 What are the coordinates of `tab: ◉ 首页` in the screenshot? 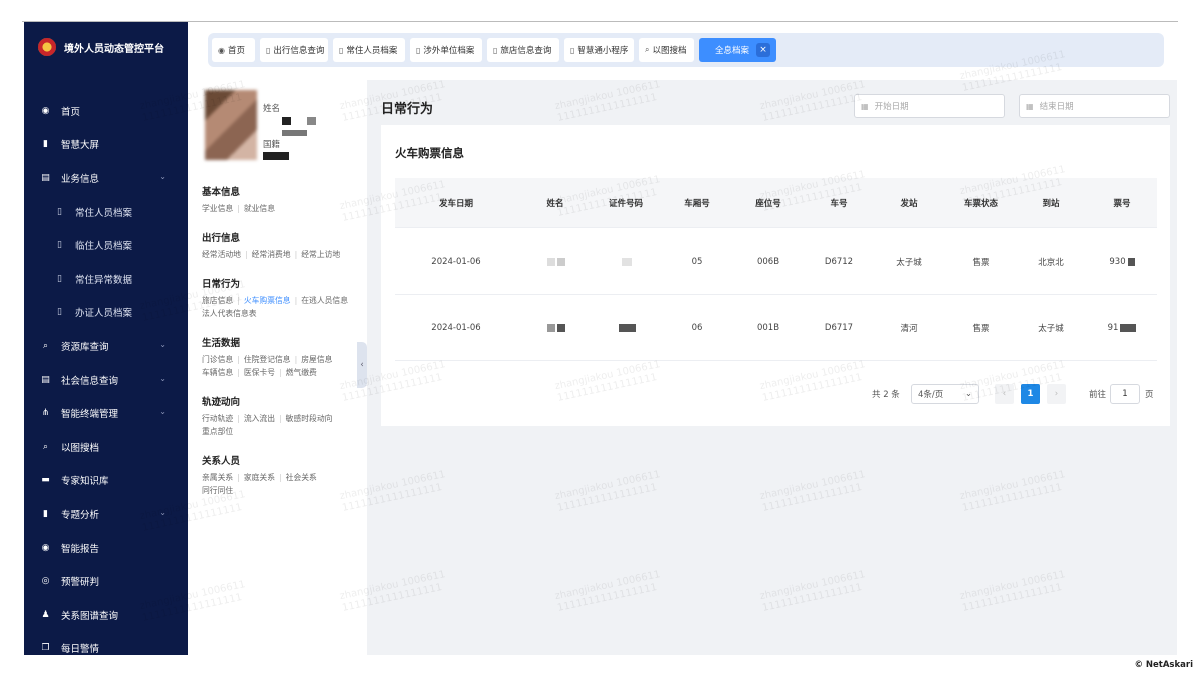 It's located at (233, 50).